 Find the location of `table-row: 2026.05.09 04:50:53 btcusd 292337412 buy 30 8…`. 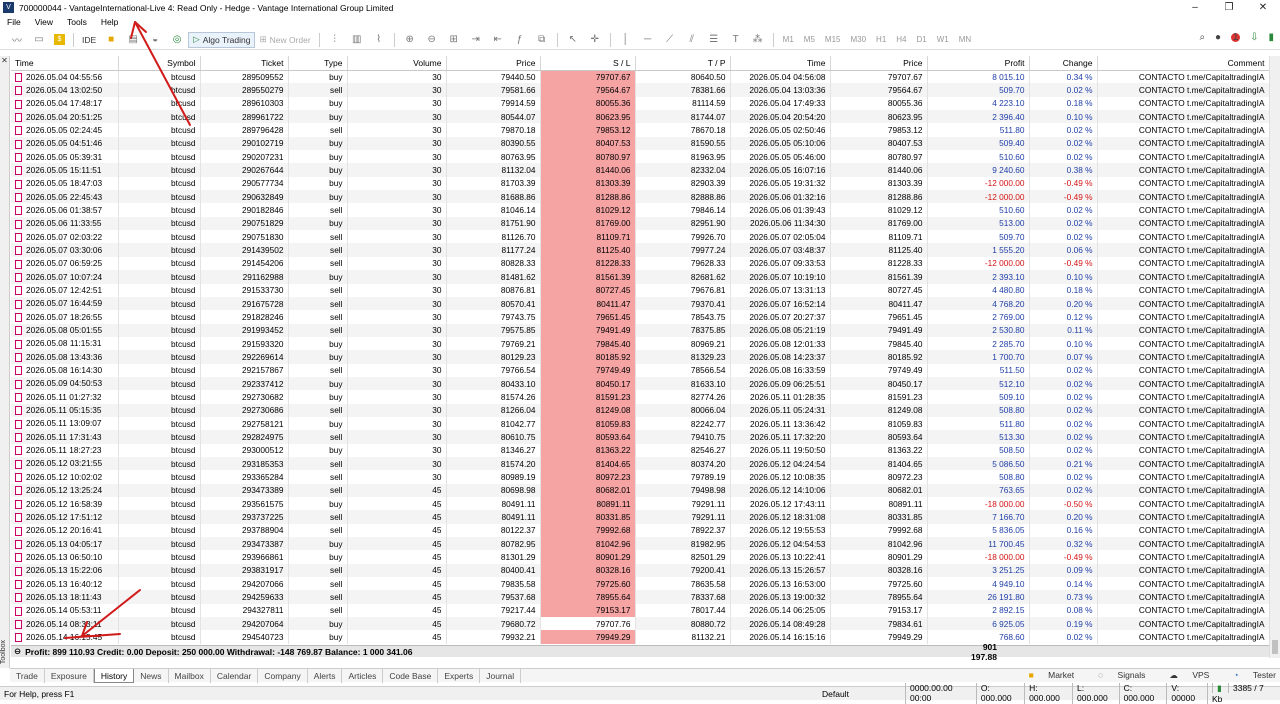

table-row: 2026.05.09 04:50:53 btcusd 292337412 buy 30 8… is located at coordinates (640, 383).